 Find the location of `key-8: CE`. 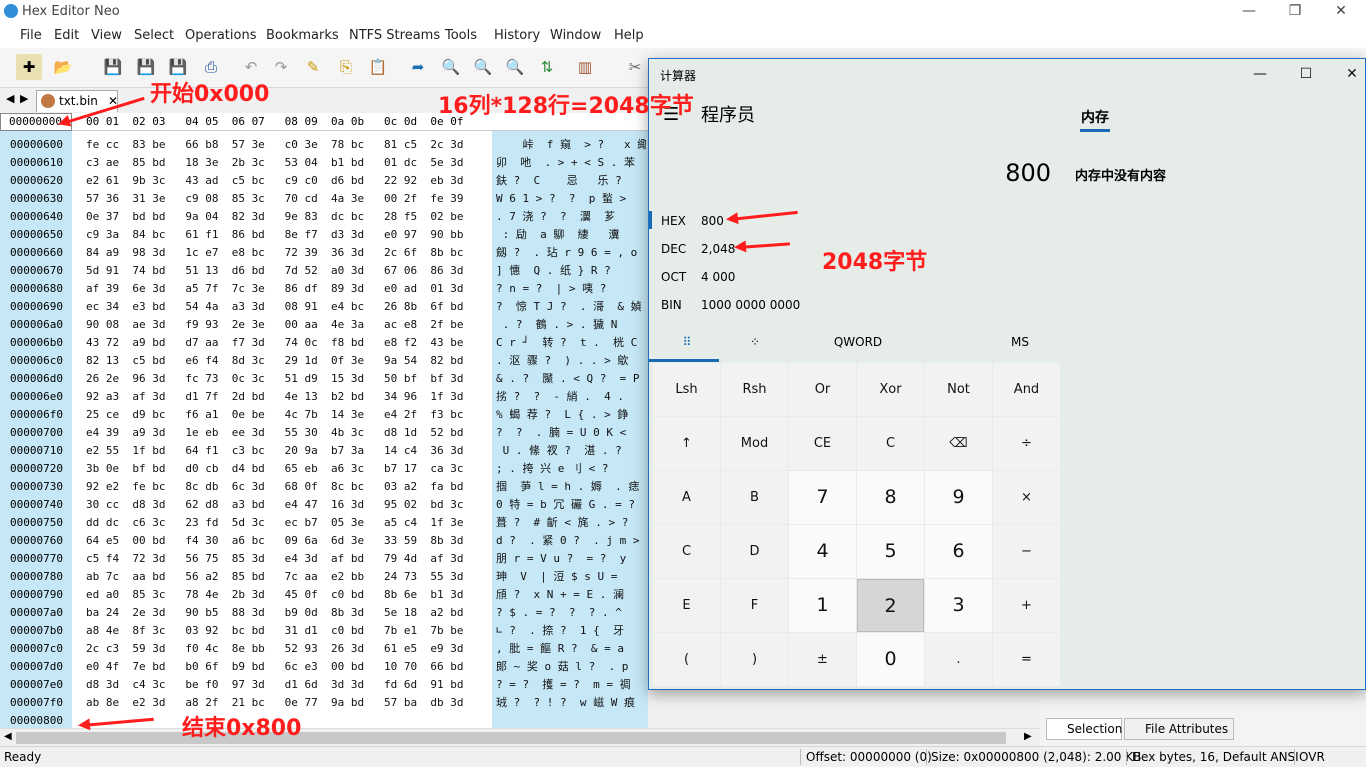

key-8: CE is located at coordinates (822, 443).